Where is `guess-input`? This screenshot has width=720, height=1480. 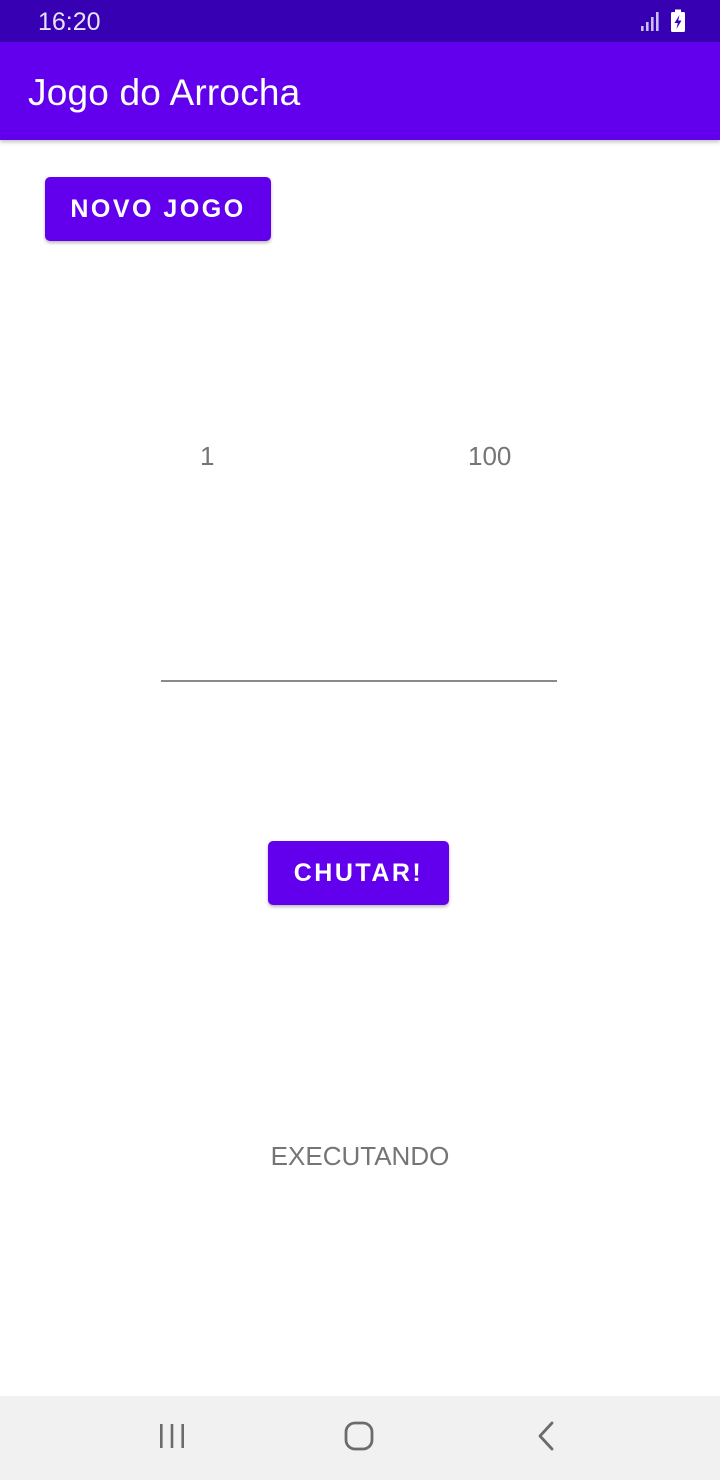 guess-input is located at coordinates (359, 651).